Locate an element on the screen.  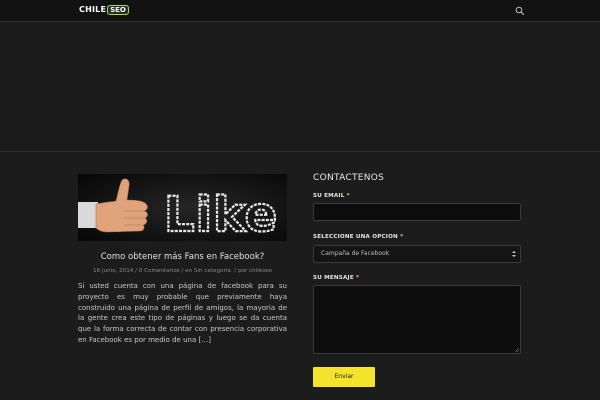
option-selected-value: Campaña de Facebook is located at coordinates (355, 253).